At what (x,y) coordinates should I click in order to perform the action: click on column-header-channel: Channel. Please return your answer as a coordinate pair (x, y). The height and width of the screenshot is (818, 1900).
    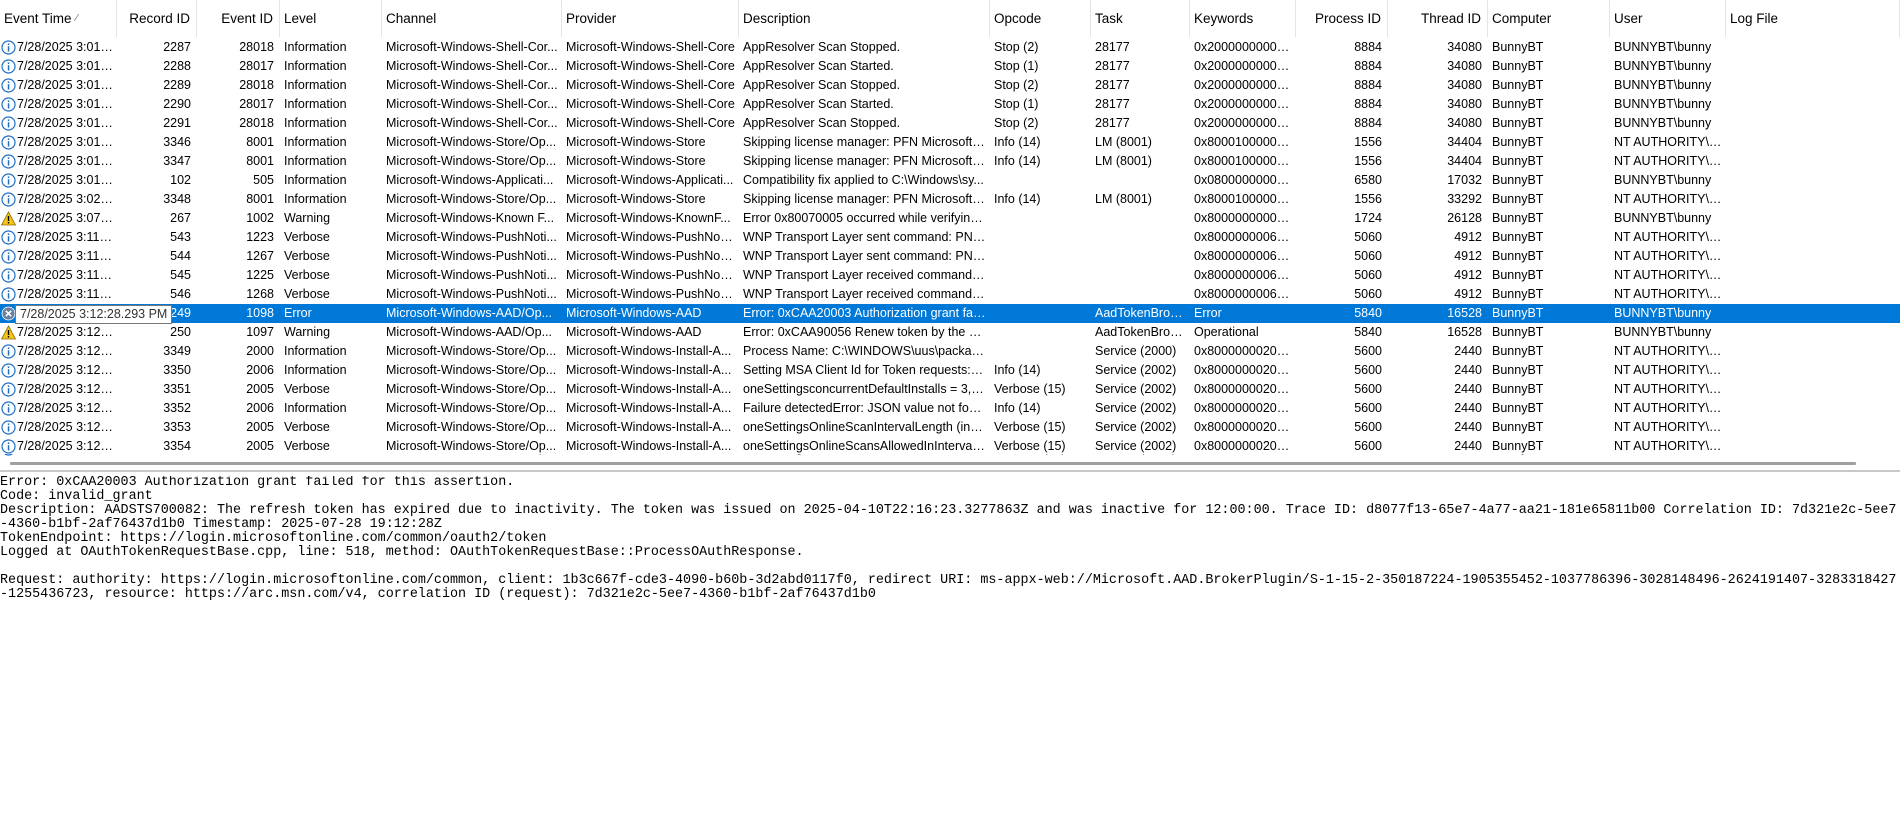
    Looking at the image, I should click on (472, 18).